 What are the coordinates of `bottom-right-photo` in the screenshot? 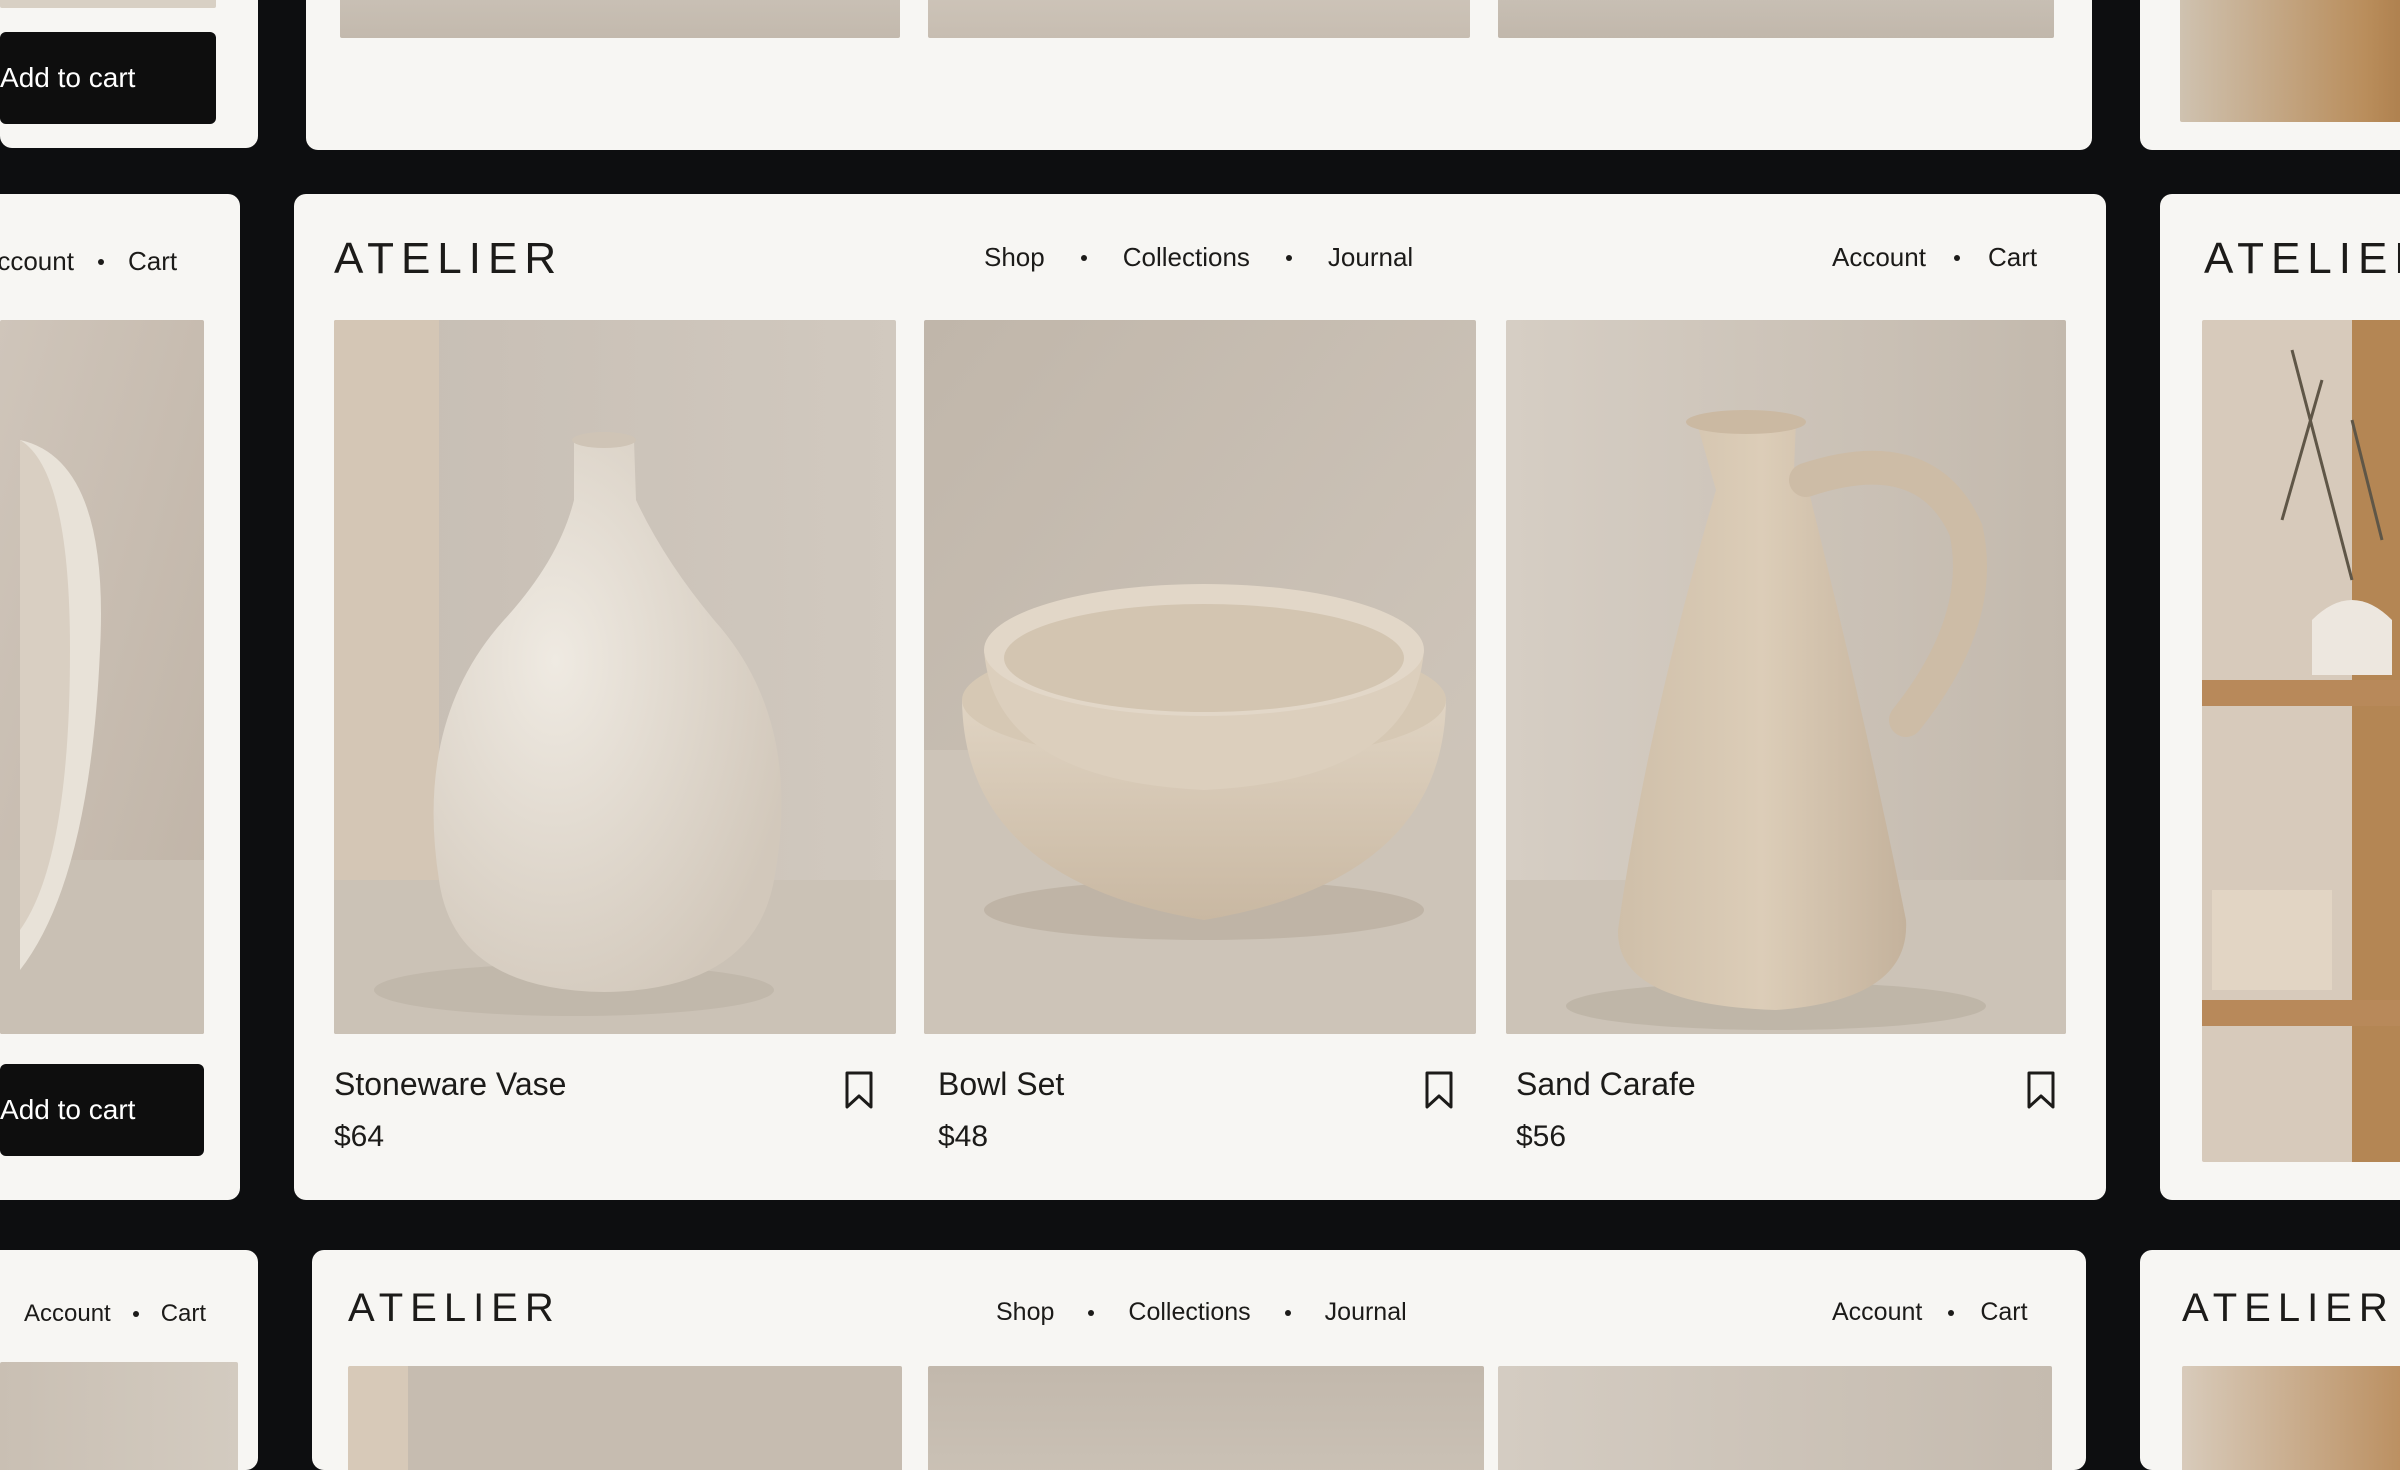 It's located at (2291, 1418).